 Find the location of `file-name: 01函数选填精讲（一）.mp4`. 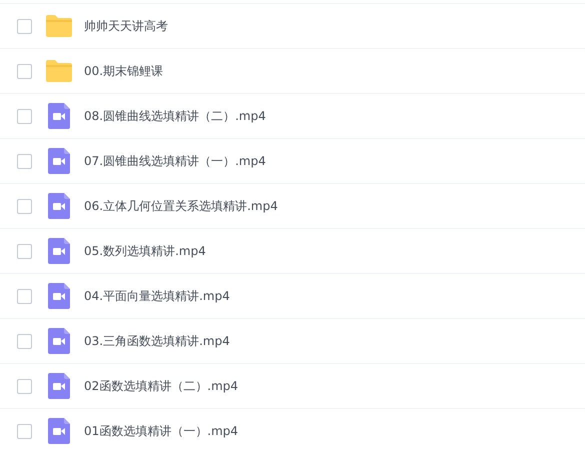

file-name: 01函数选填精讲（一）.mp4 is located at coordinates (161, 431).